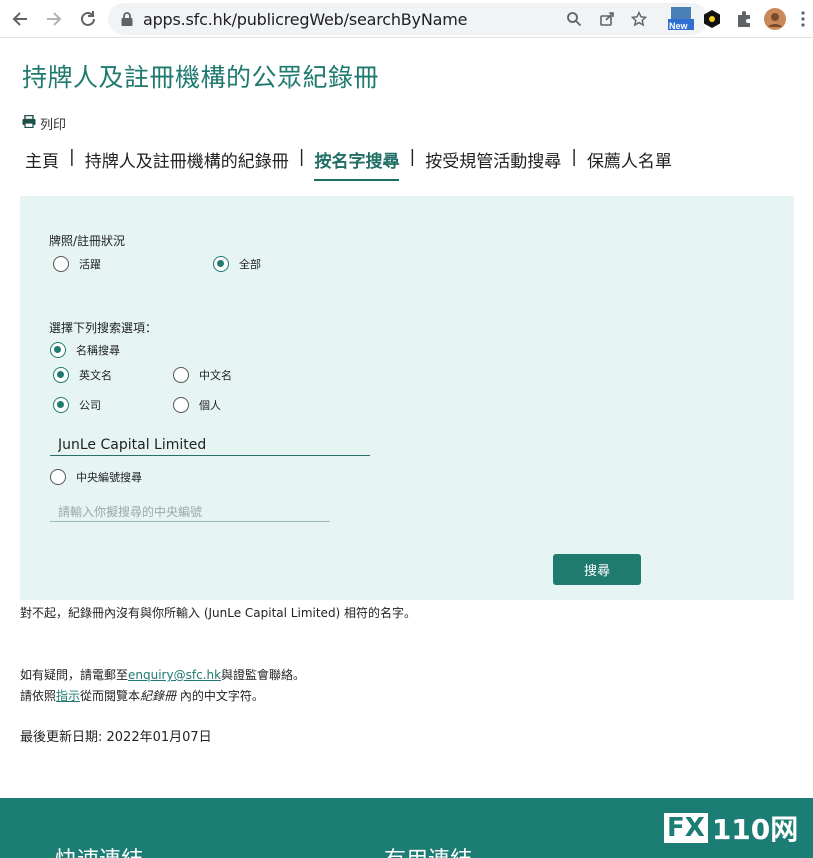  Describe the element at coordinates (158, 696) in the screenshot. I see `guide-italic: 紀錄冊` at that location.